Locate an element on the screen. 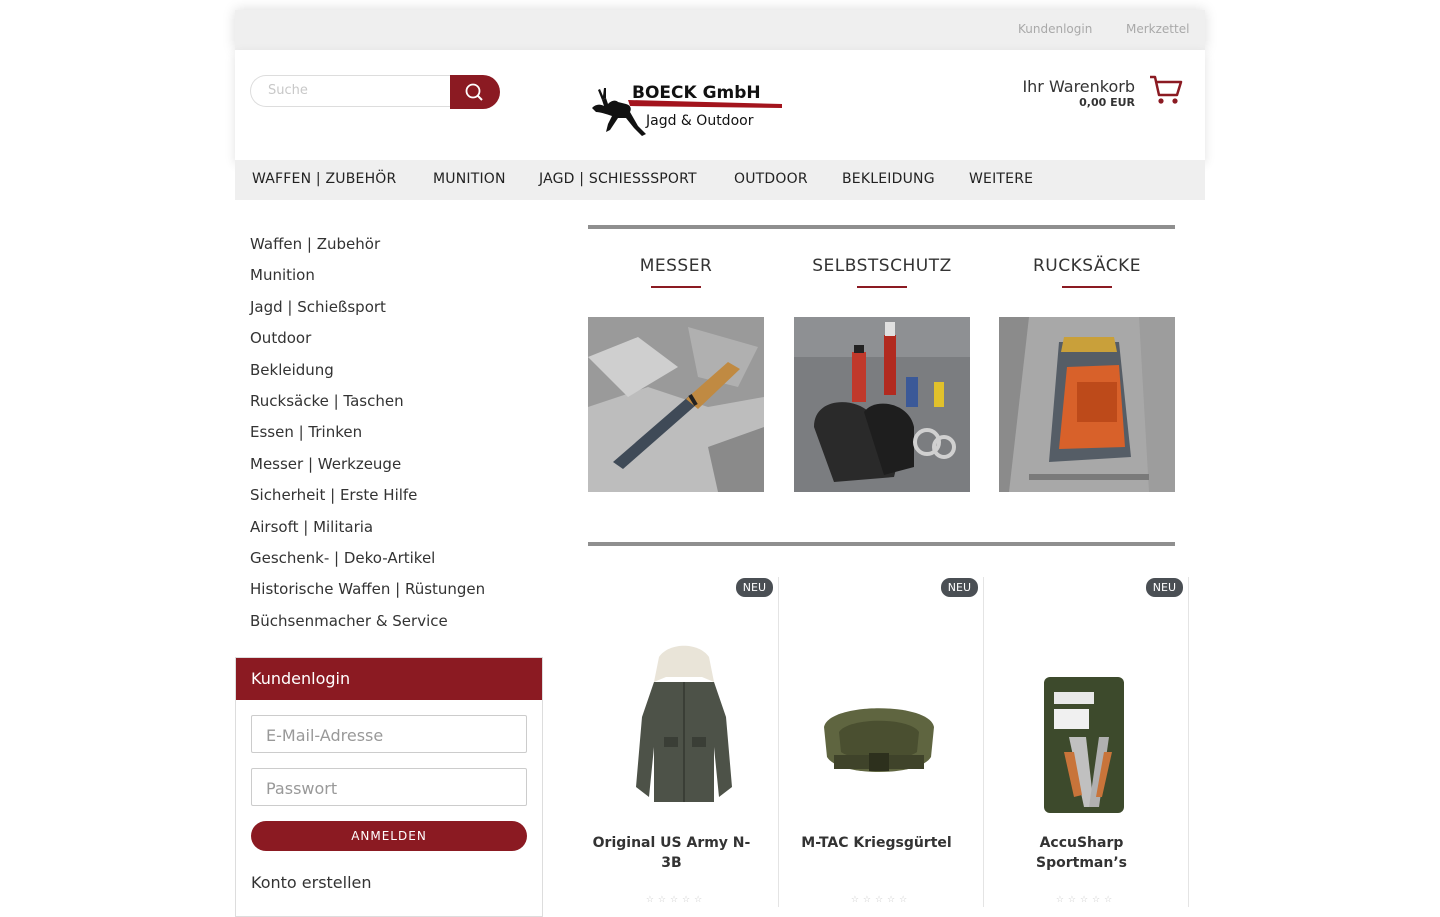 This screenshot has width=1440, height=917. customer-login-link: Kundenlogin is located at coordinates (1055, 29).